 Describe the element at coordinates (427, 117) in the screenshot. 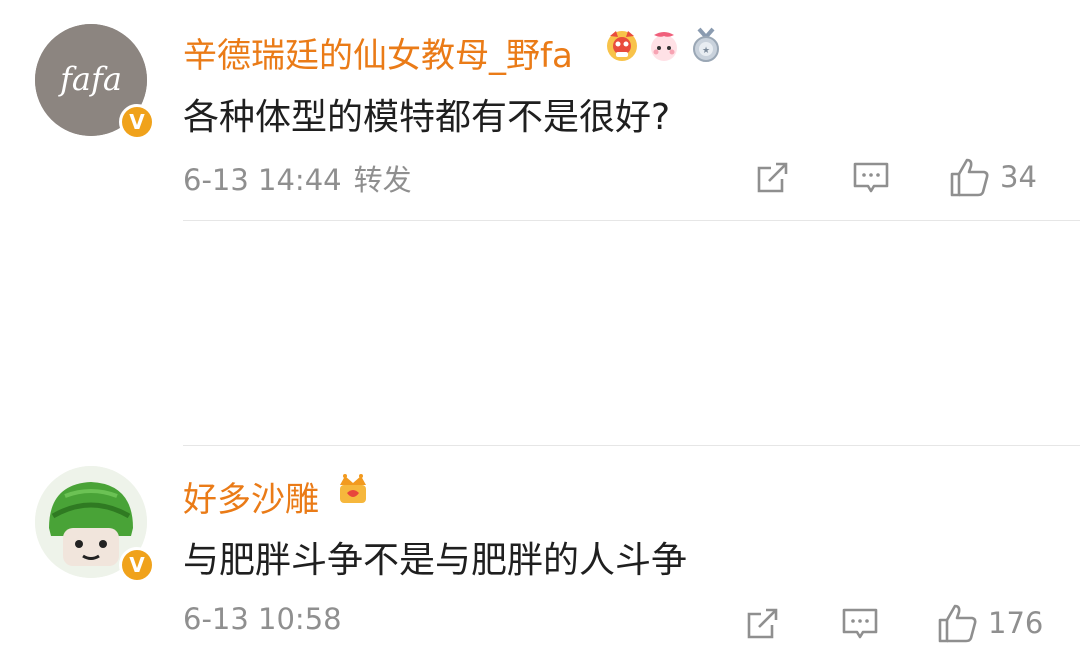

I see `comment-text: 各种体型的模特都有不是很好?` at that location.